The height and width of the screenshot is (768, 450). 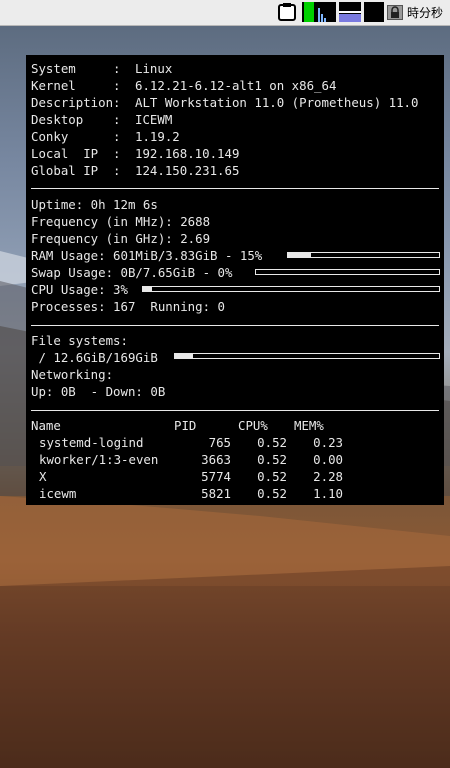 What do you see at coordinates (76, 153) in the screenshot?
I see `system-info-label: Local IP :` at bounding box center [76, 153].